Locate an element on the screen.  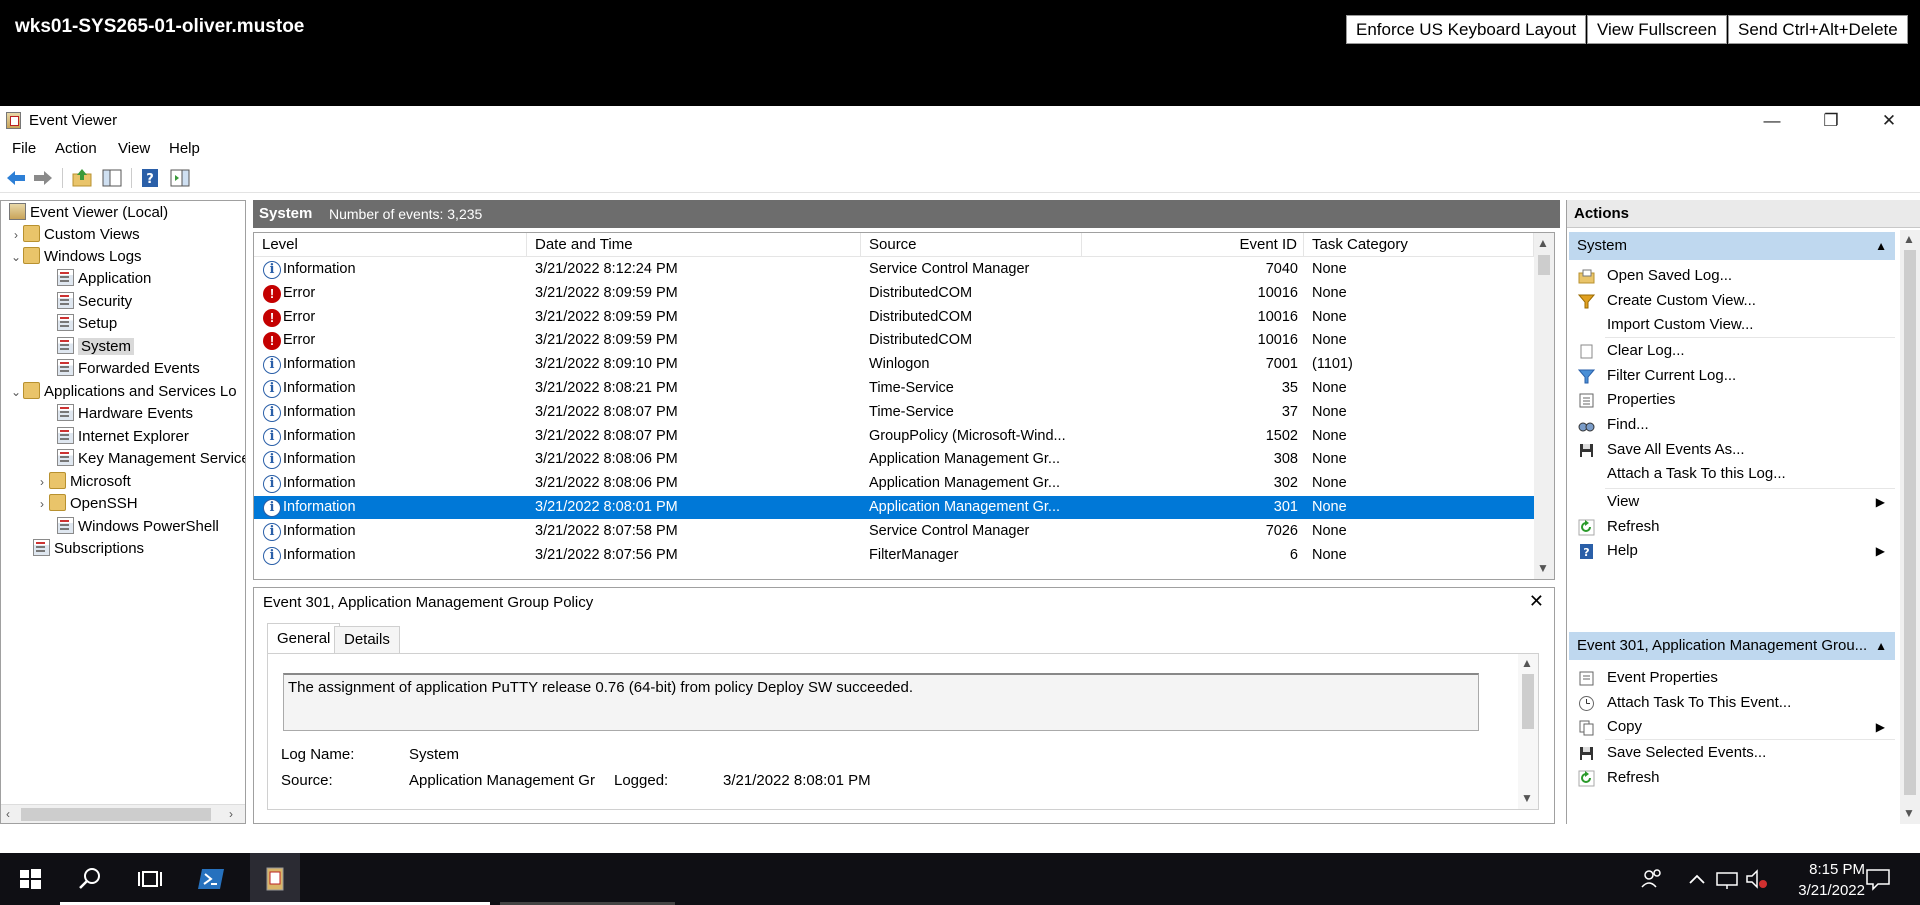
column-source: Source is located at coordinates (971, 245).